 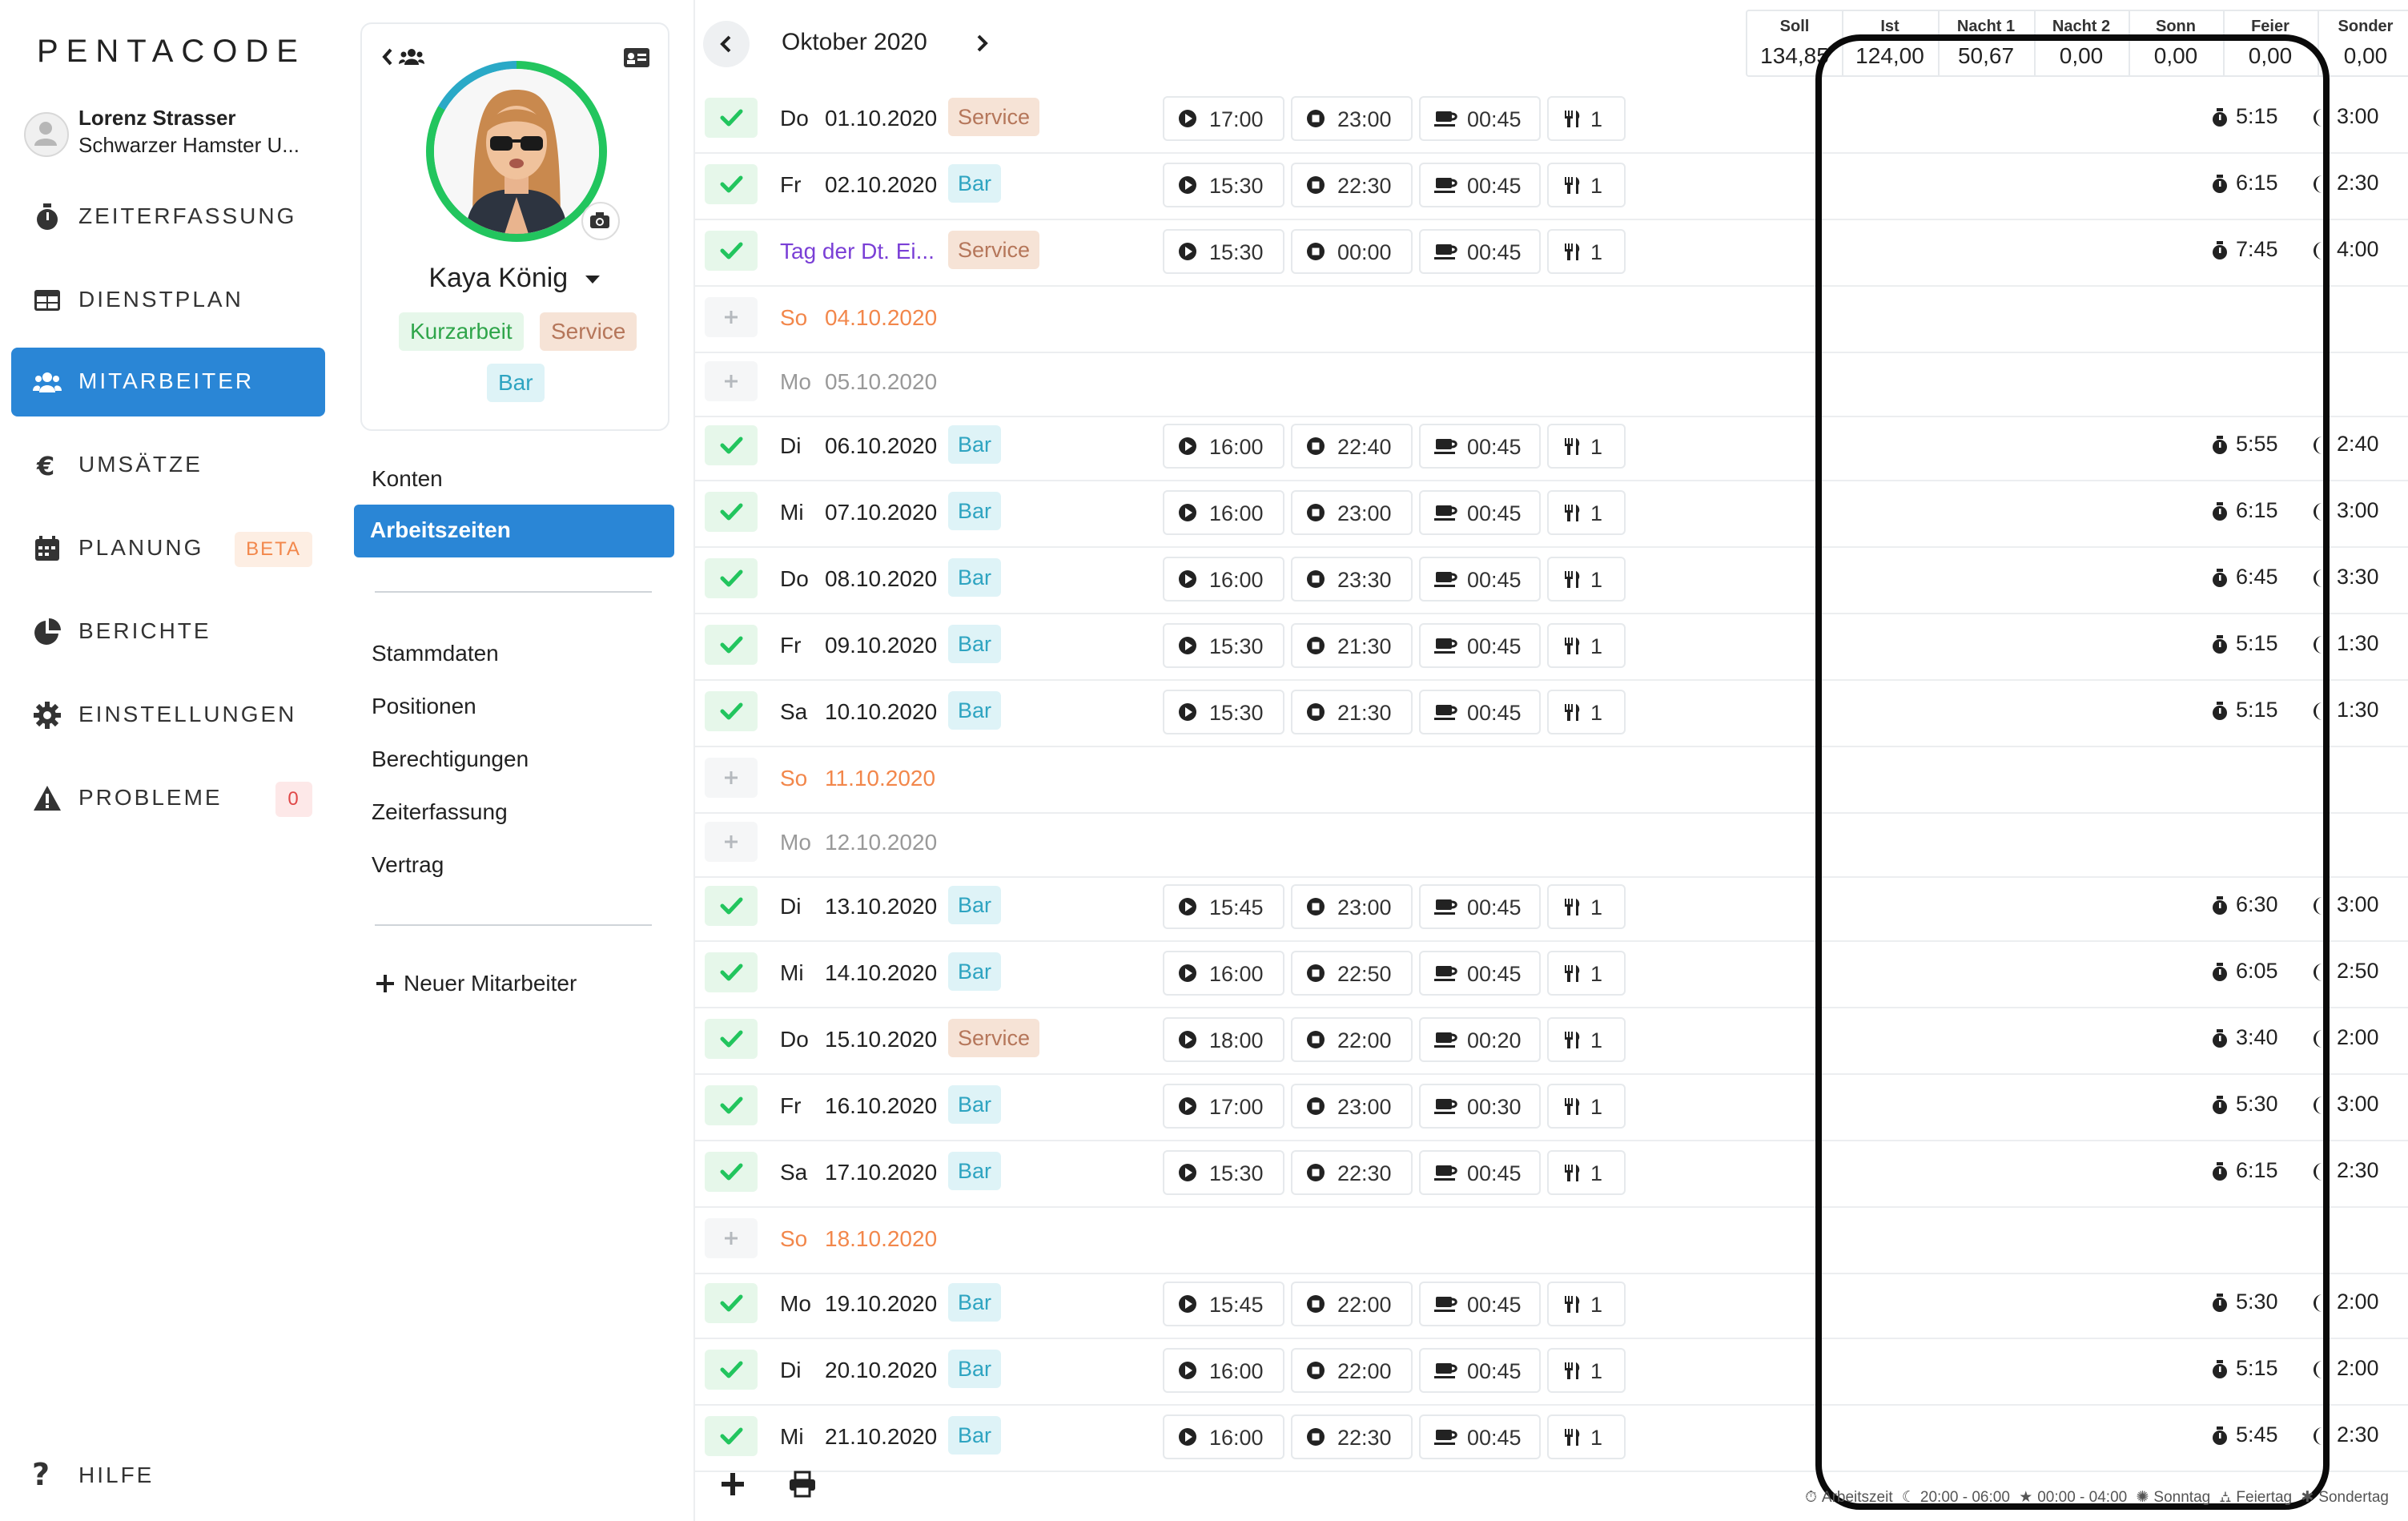 What do you see at coordinates (440, 812) in the screenshot?
I see `sub-nav-zeiterfassung: Zeiterfassung` at bounding box center [440, 812].